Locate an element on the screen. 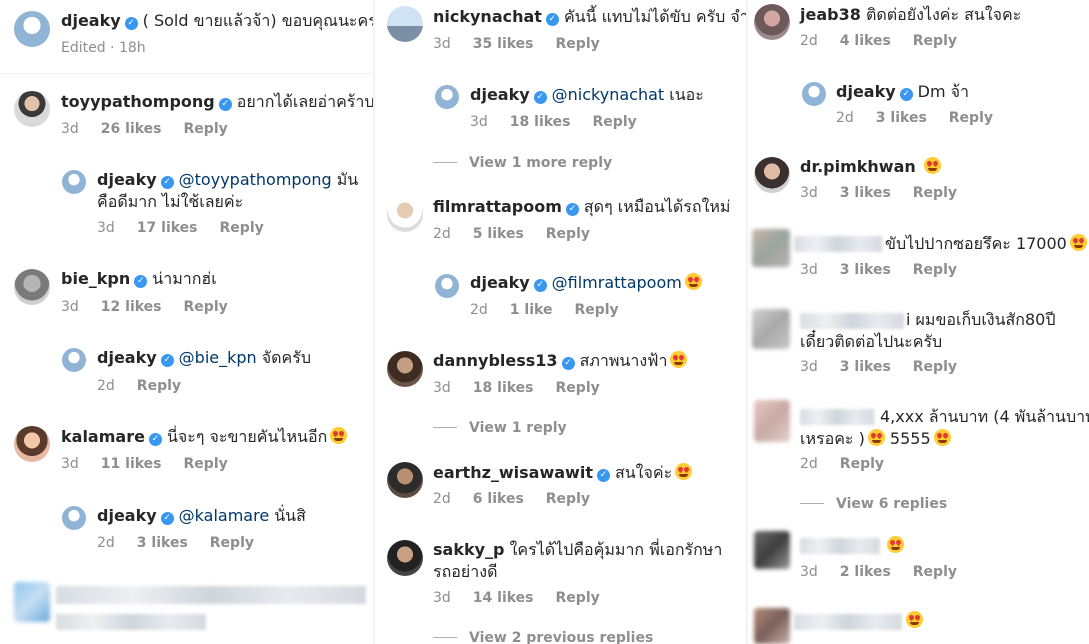 This screenshot has height=644, width=1089. likes-count: 17 likes is located at coordinates (167, 228).